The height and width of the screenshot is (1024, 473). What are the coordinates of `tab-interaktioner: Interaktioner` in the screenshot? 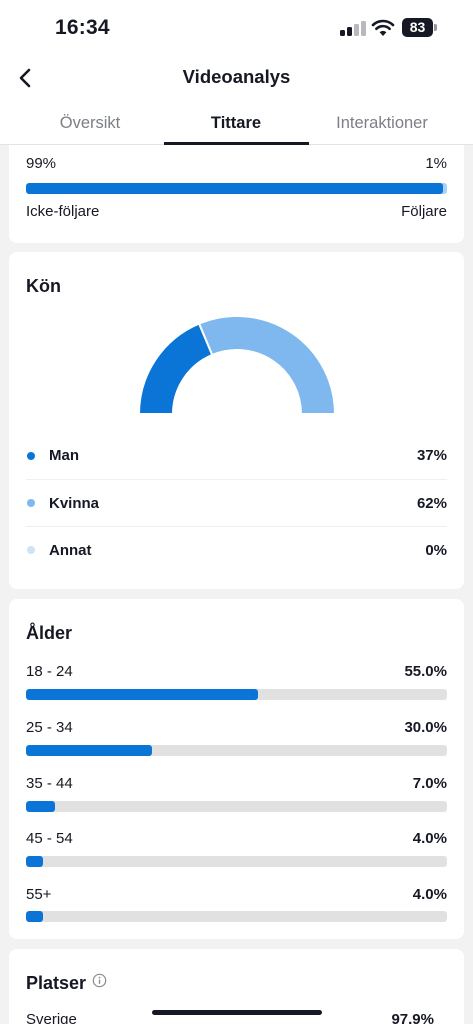 It's located at (382, 123).